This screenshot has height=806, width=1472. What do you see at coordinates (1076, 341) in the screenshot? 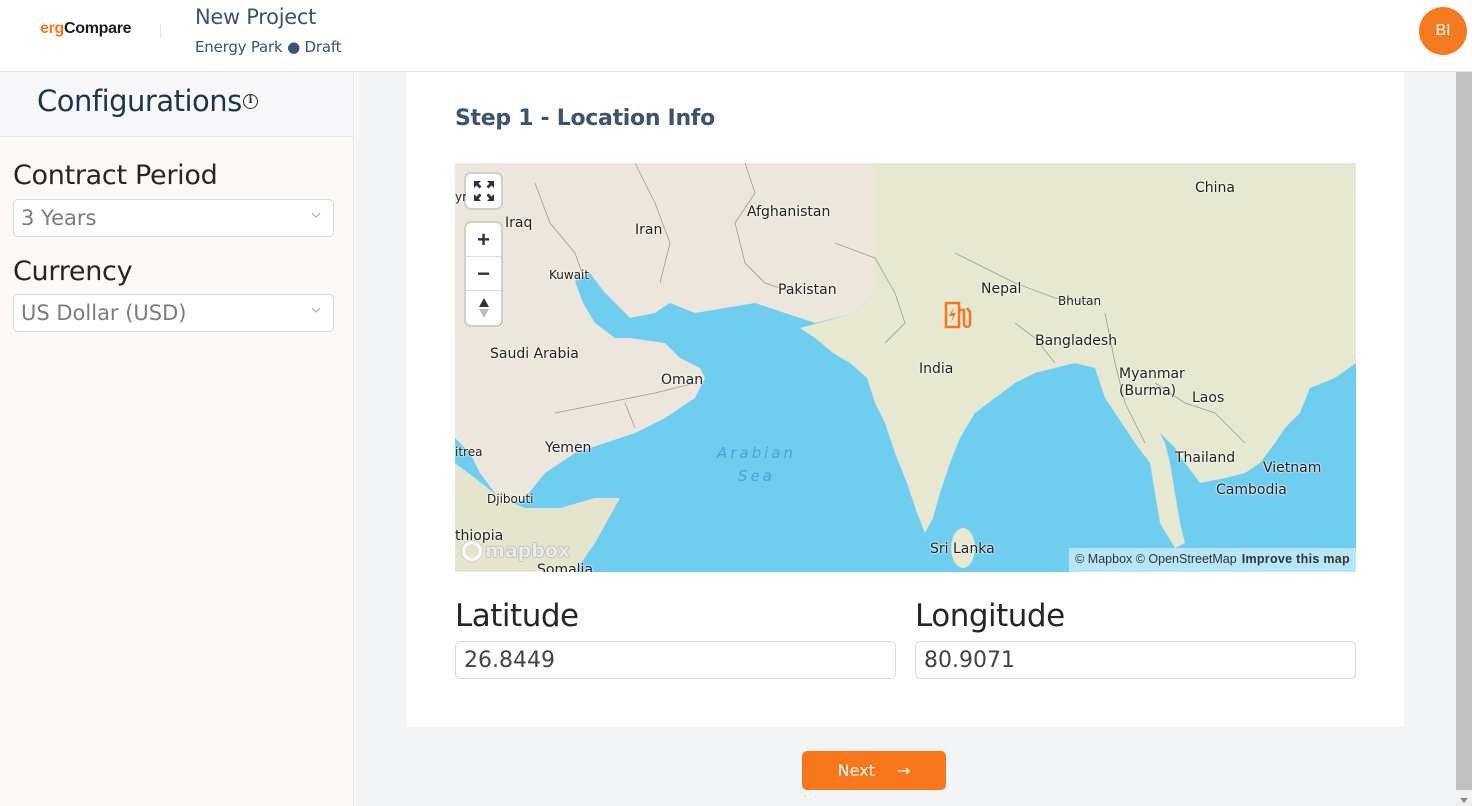
I see `map-label-bangladesh: Bangladesh` at bounding box center [1076, 341].